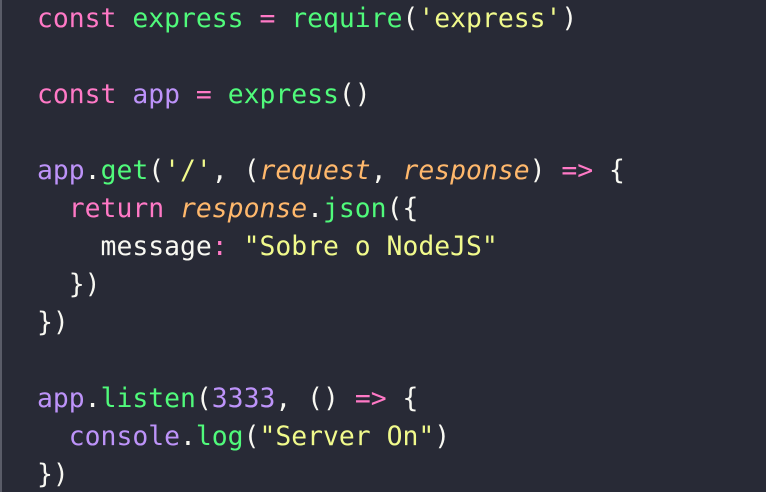  I want to click on code-token: get, so click(124, 170).